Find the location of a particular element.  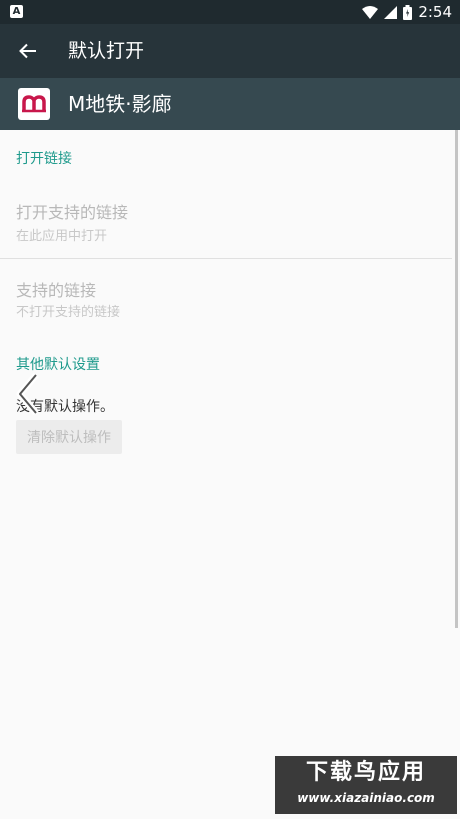

page-title: 默认打开 is located at coordinates (106, 51).